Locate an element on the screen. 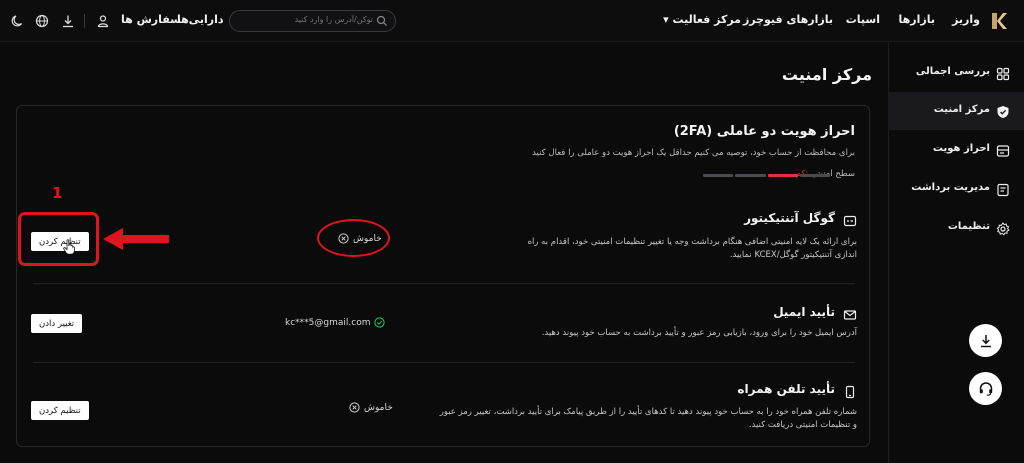 This screenshot has width=1024, height=463. search-box: توکن/آدرس را وارد کنید is located at coordinates (312, 21).